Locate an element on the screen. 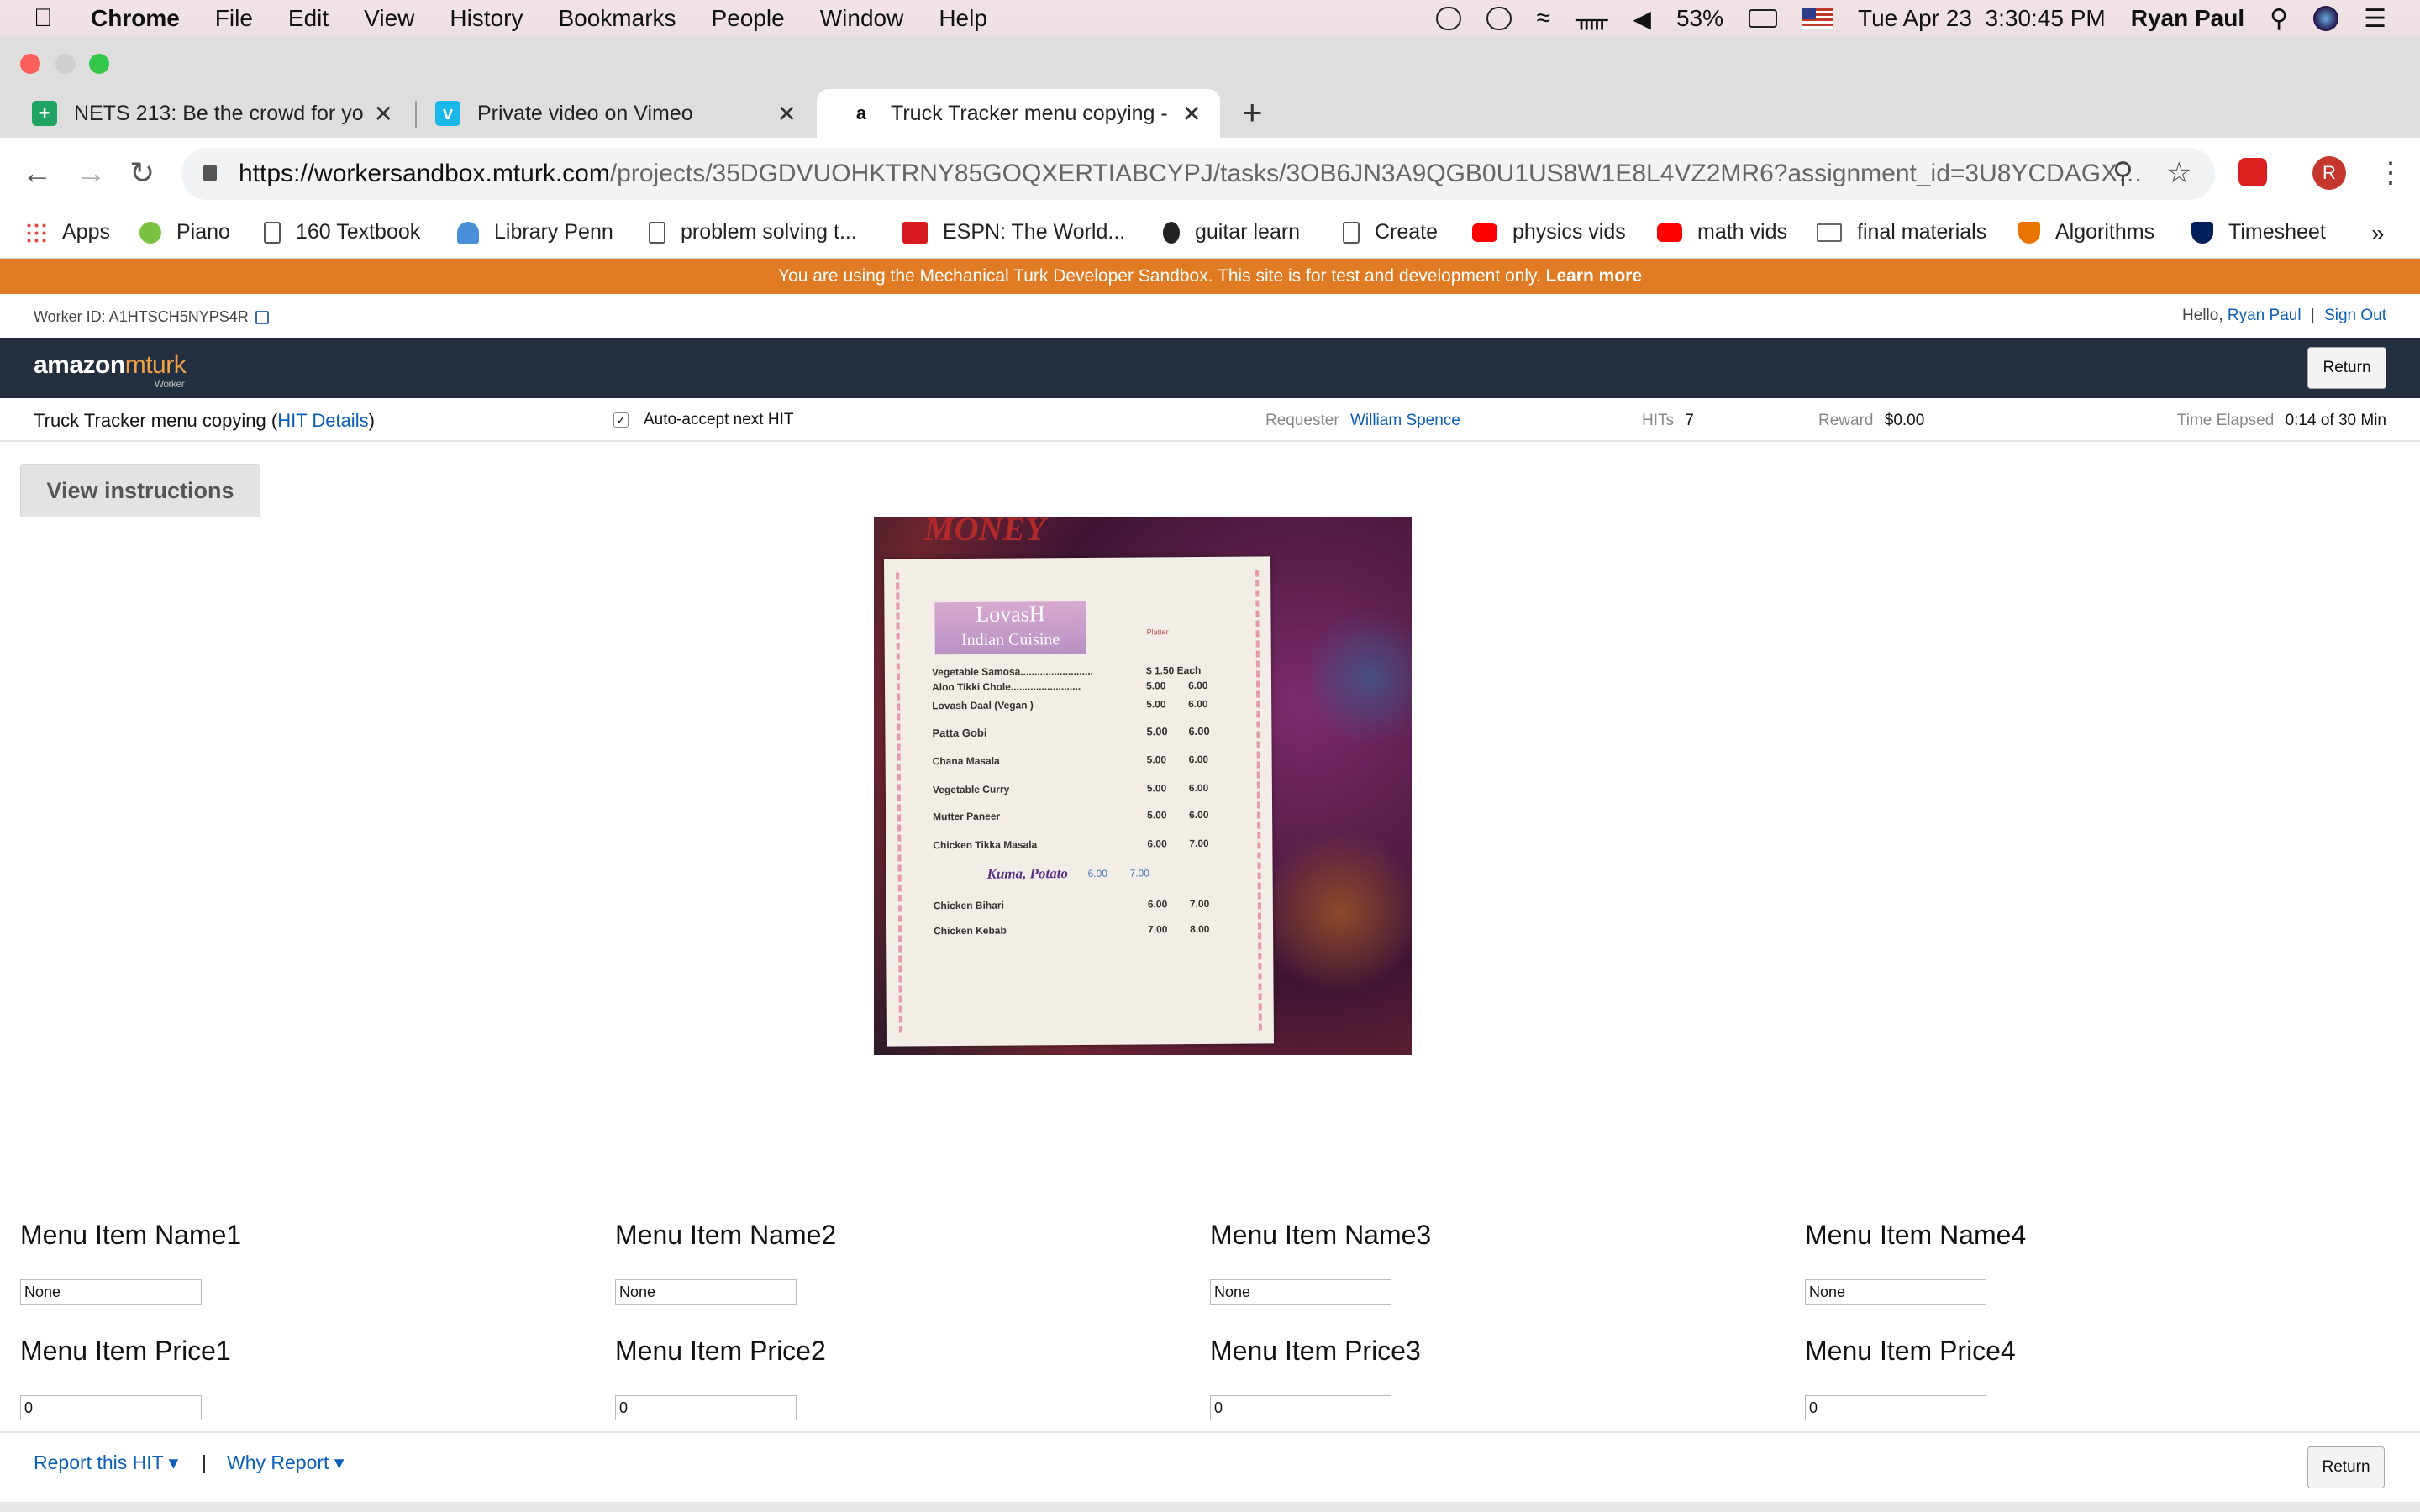  spotlight-search-icon: ⚲ is located at coordinates (2279, 19).